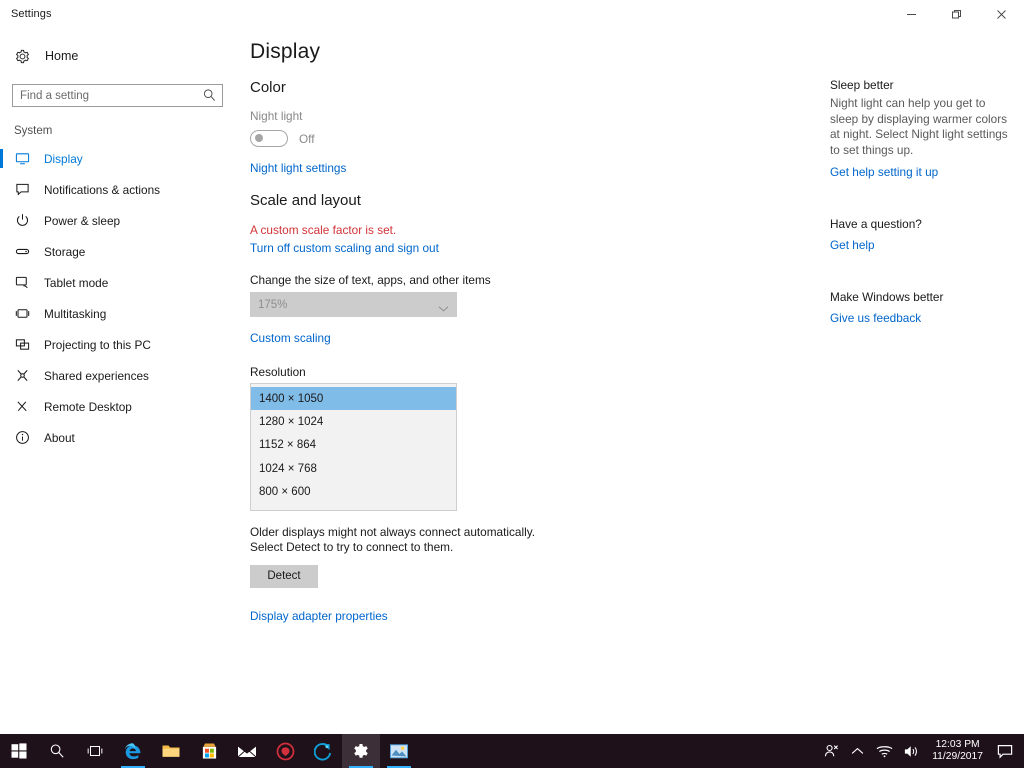  I want to click on photo-app-button, so click(399, 751).